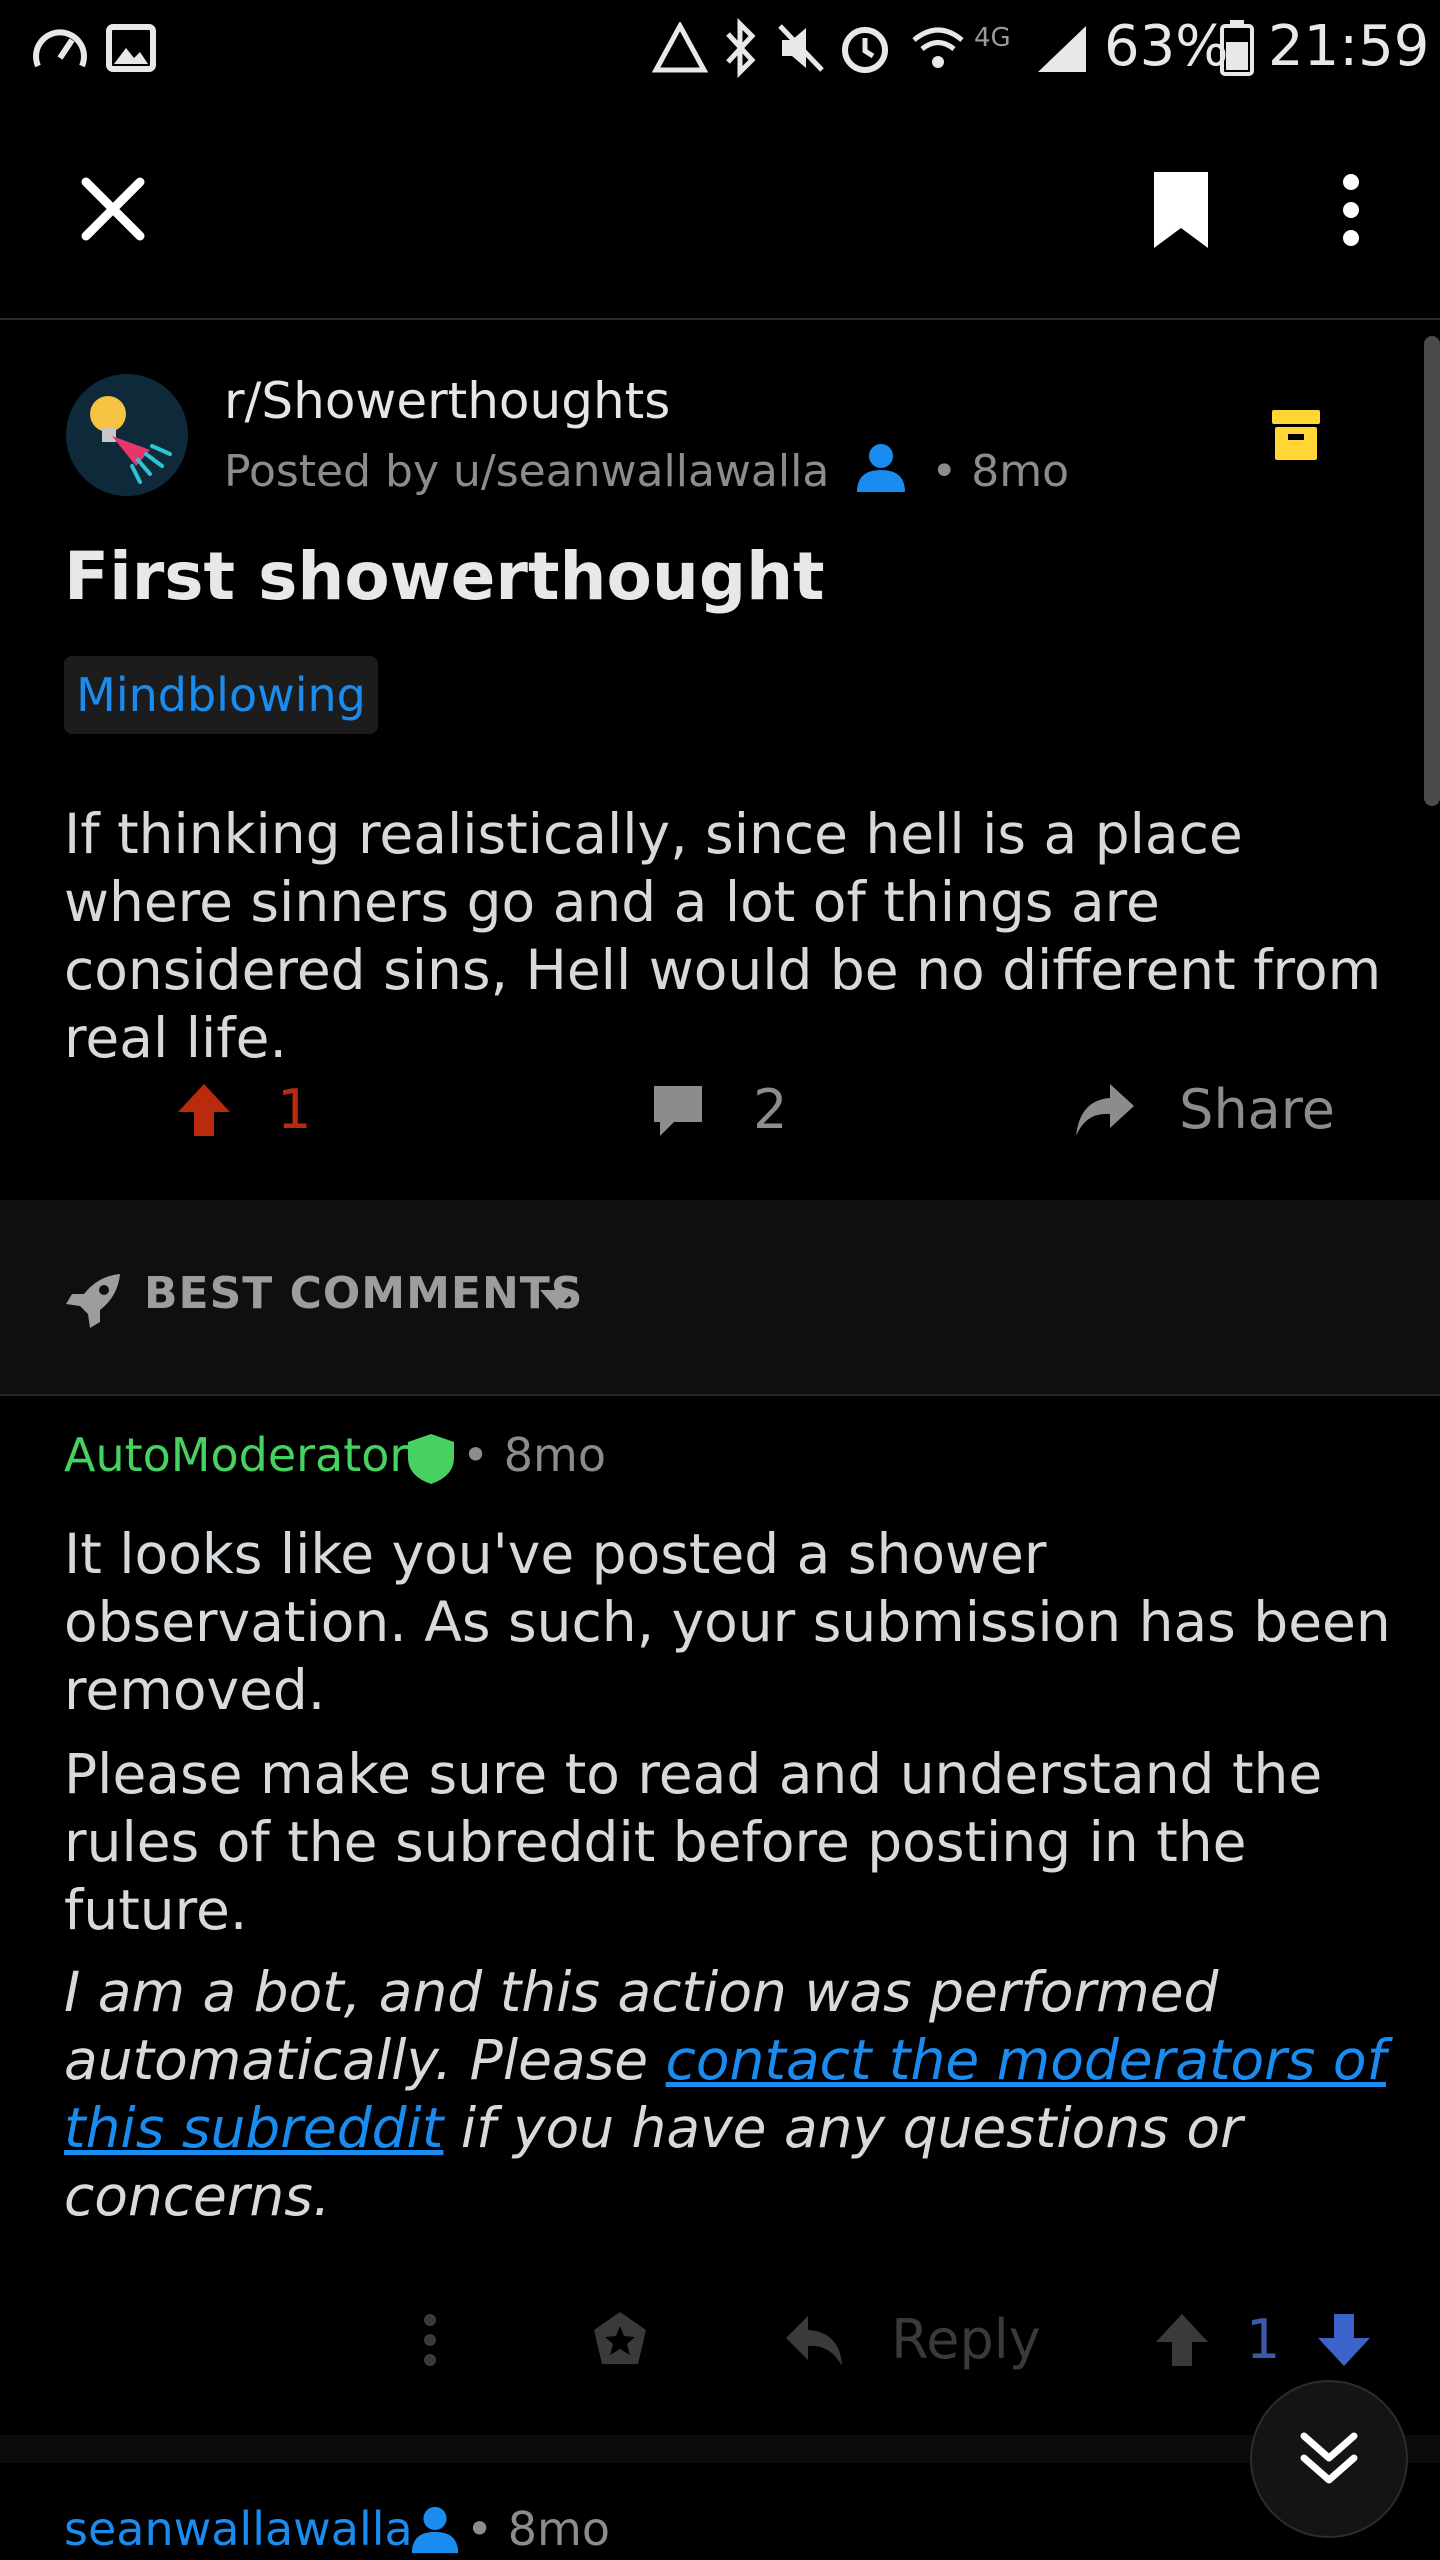 The width and height of the screenshot is (1440, 2560). Describe the element at coordinates (680, 47) in the screenshot. I see `data-saver-icon` at that location.